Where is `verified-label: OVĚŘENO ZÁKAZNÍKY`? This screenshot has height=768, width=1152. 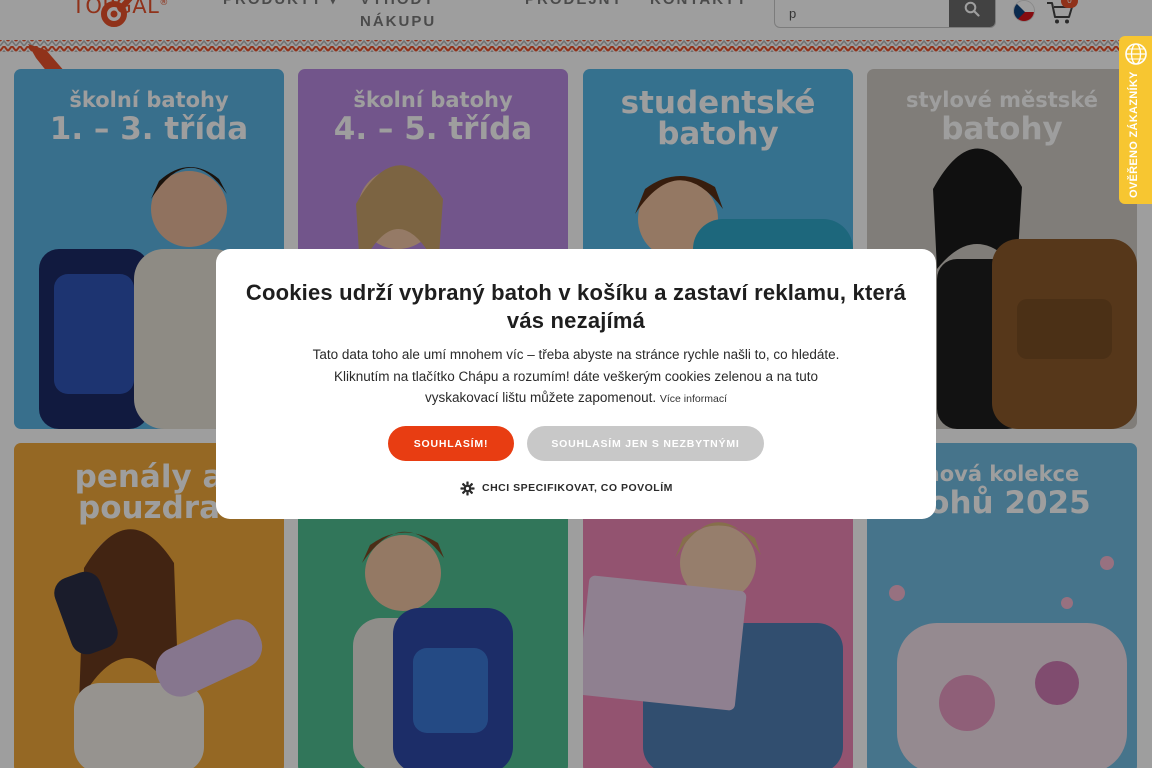
verified-label: OVĚŘENO ZÁKAZNÍKY is located at coordinates (1134, 134).